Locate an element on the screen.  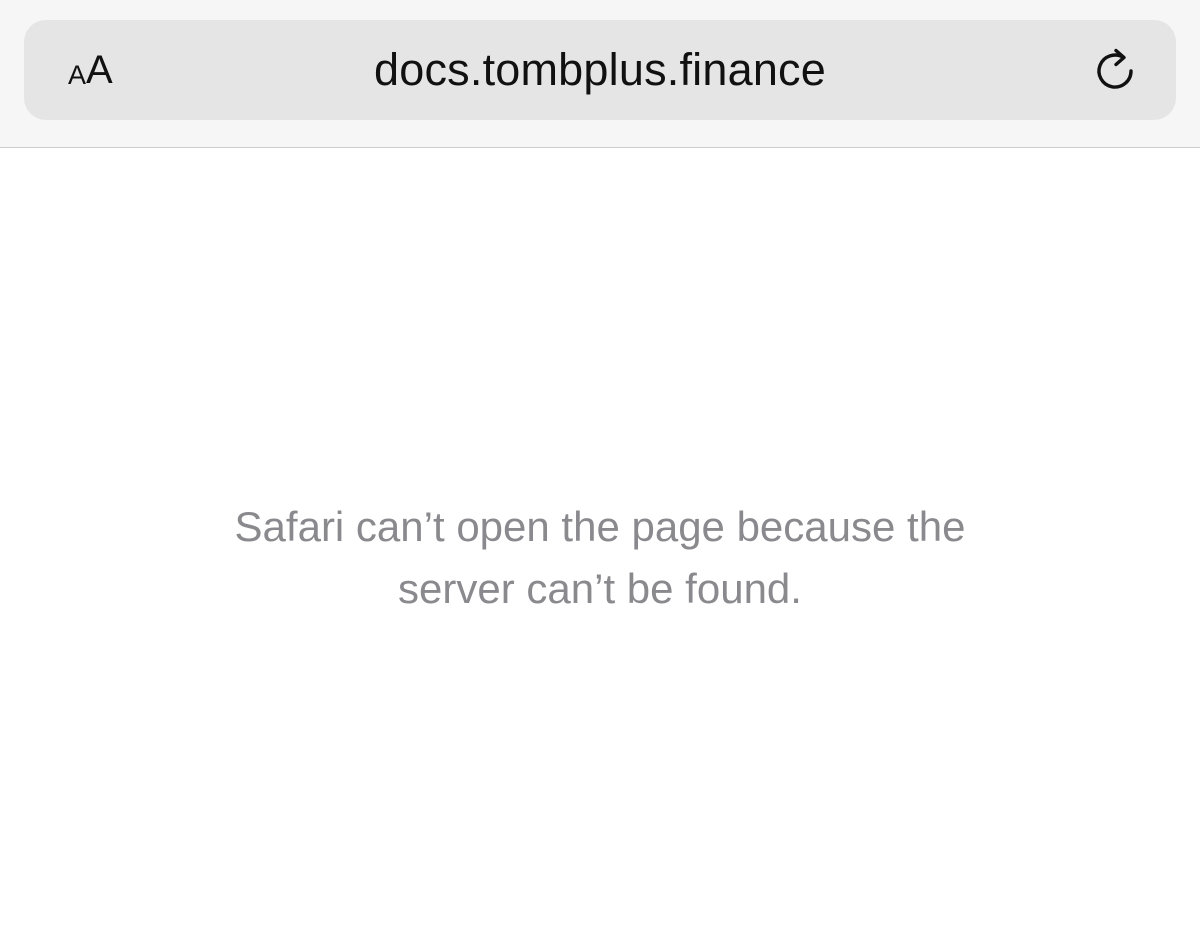
address-bar: A A docs.tombplus.finance is located at coordinates (600, 70).